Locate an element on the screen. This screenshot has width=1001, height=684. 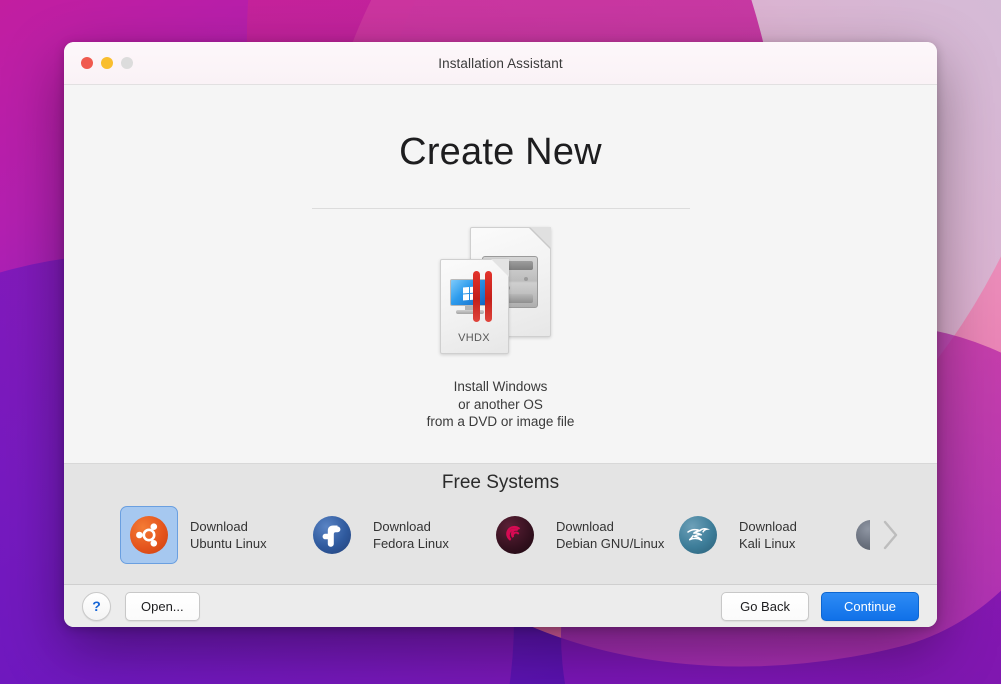
fedora-logo-icon is located at coordinates (332, 535).